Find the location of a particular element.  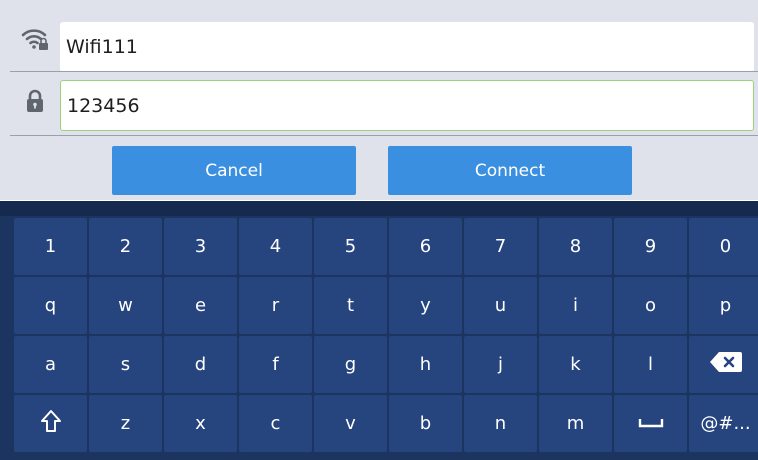

shift-icon is located at coordinates (51, 423).